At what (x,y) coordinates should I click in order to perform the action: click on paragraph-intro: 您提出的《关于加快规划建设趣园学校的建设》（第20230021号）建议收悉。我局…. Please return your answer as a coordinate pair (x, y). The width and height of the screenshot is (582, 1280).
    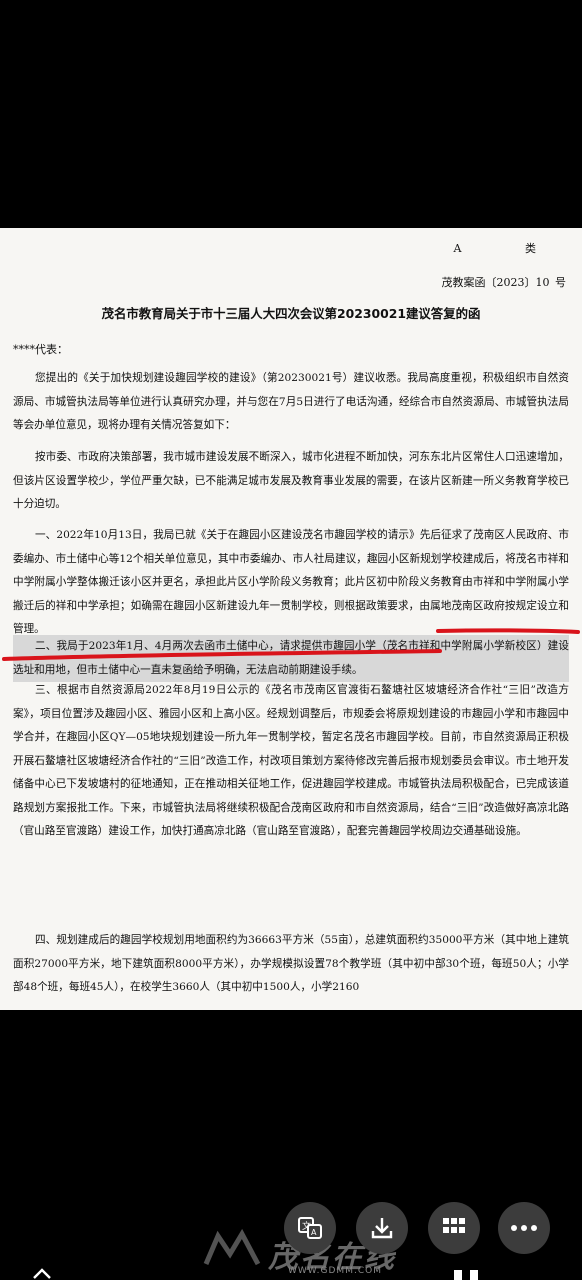
    Looking at the image, I should click on (291, 401).